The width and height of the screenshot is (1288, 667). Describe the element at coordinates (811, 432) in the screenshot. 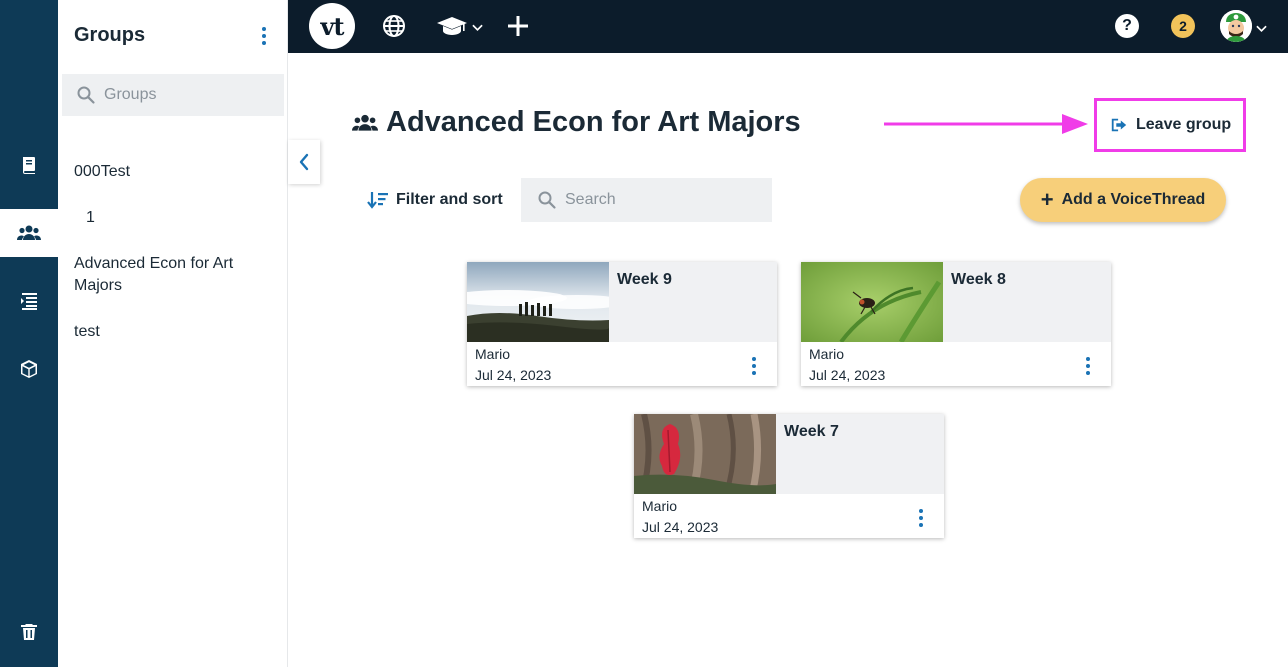

I see `card-title: Week 7` at that location.